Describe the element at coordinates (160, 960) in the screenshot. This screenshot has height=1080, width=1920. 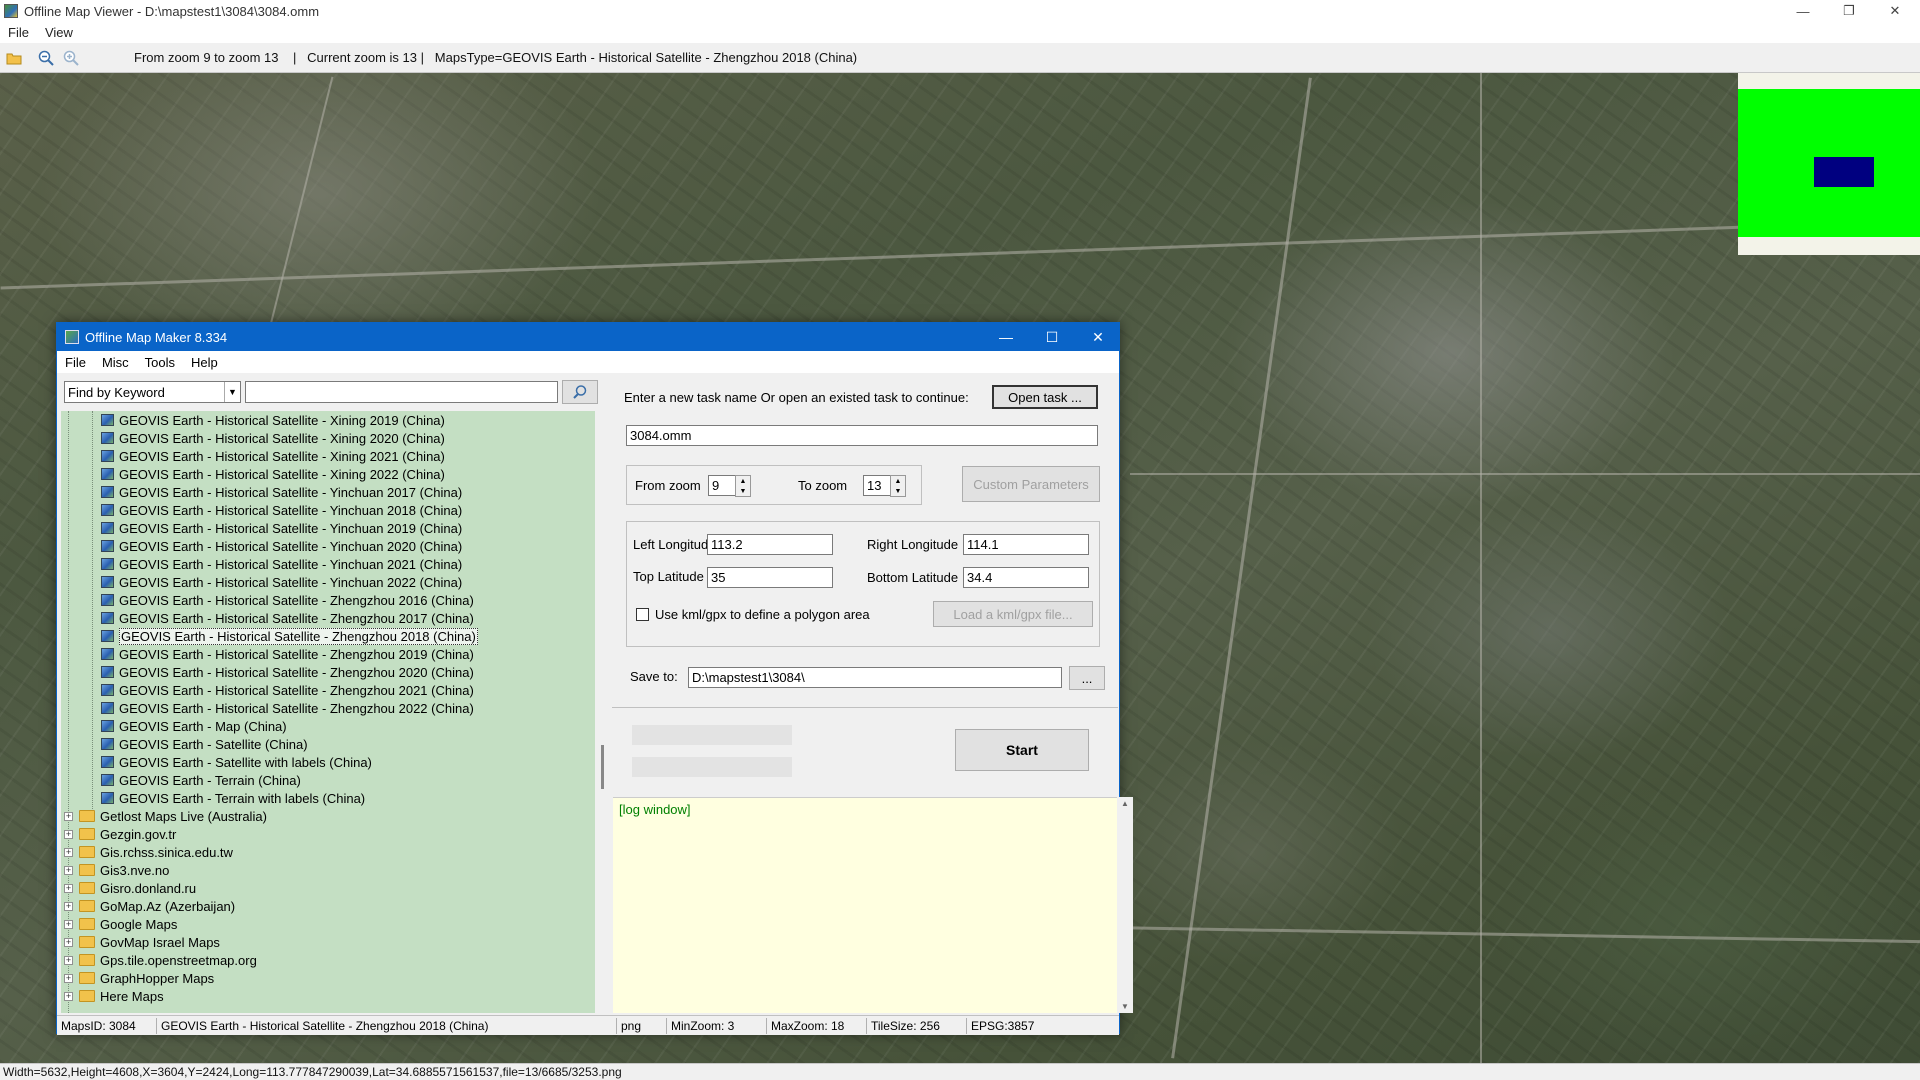
I see `tree-folder-item: + Gps.tile.openstreetmap.org` at that location.